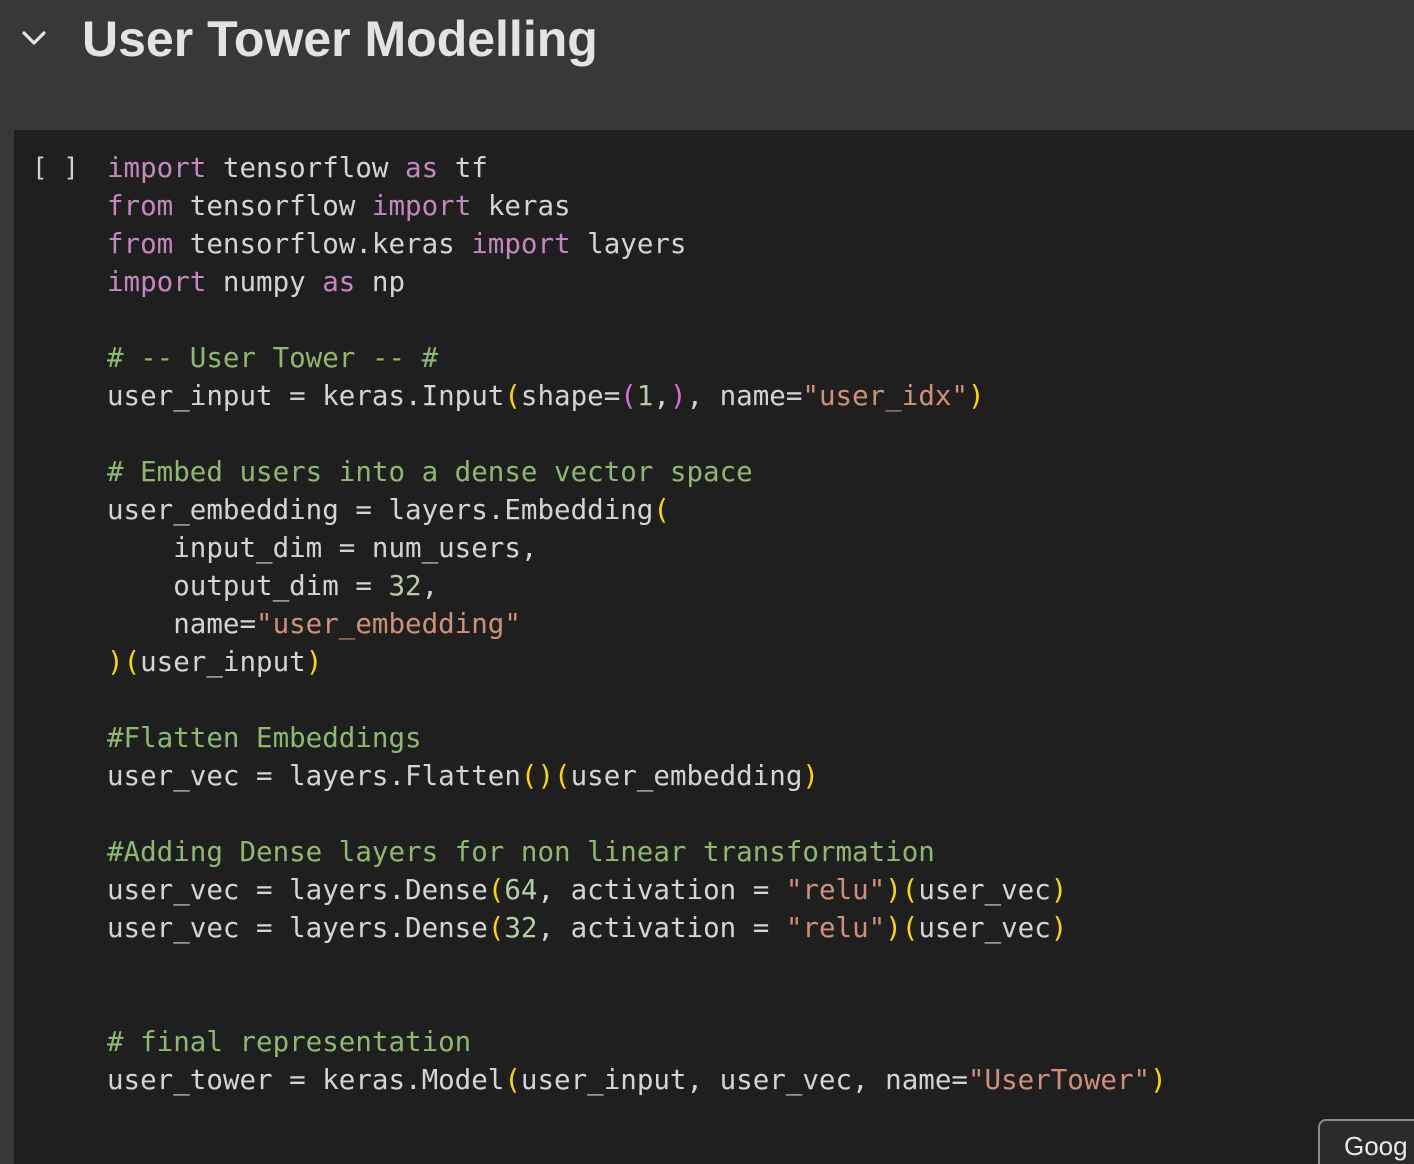  What do you see at coordinates (34, 38) in the screenshot?
I see `chevron-down-icon` at bounding box center [34, 38].